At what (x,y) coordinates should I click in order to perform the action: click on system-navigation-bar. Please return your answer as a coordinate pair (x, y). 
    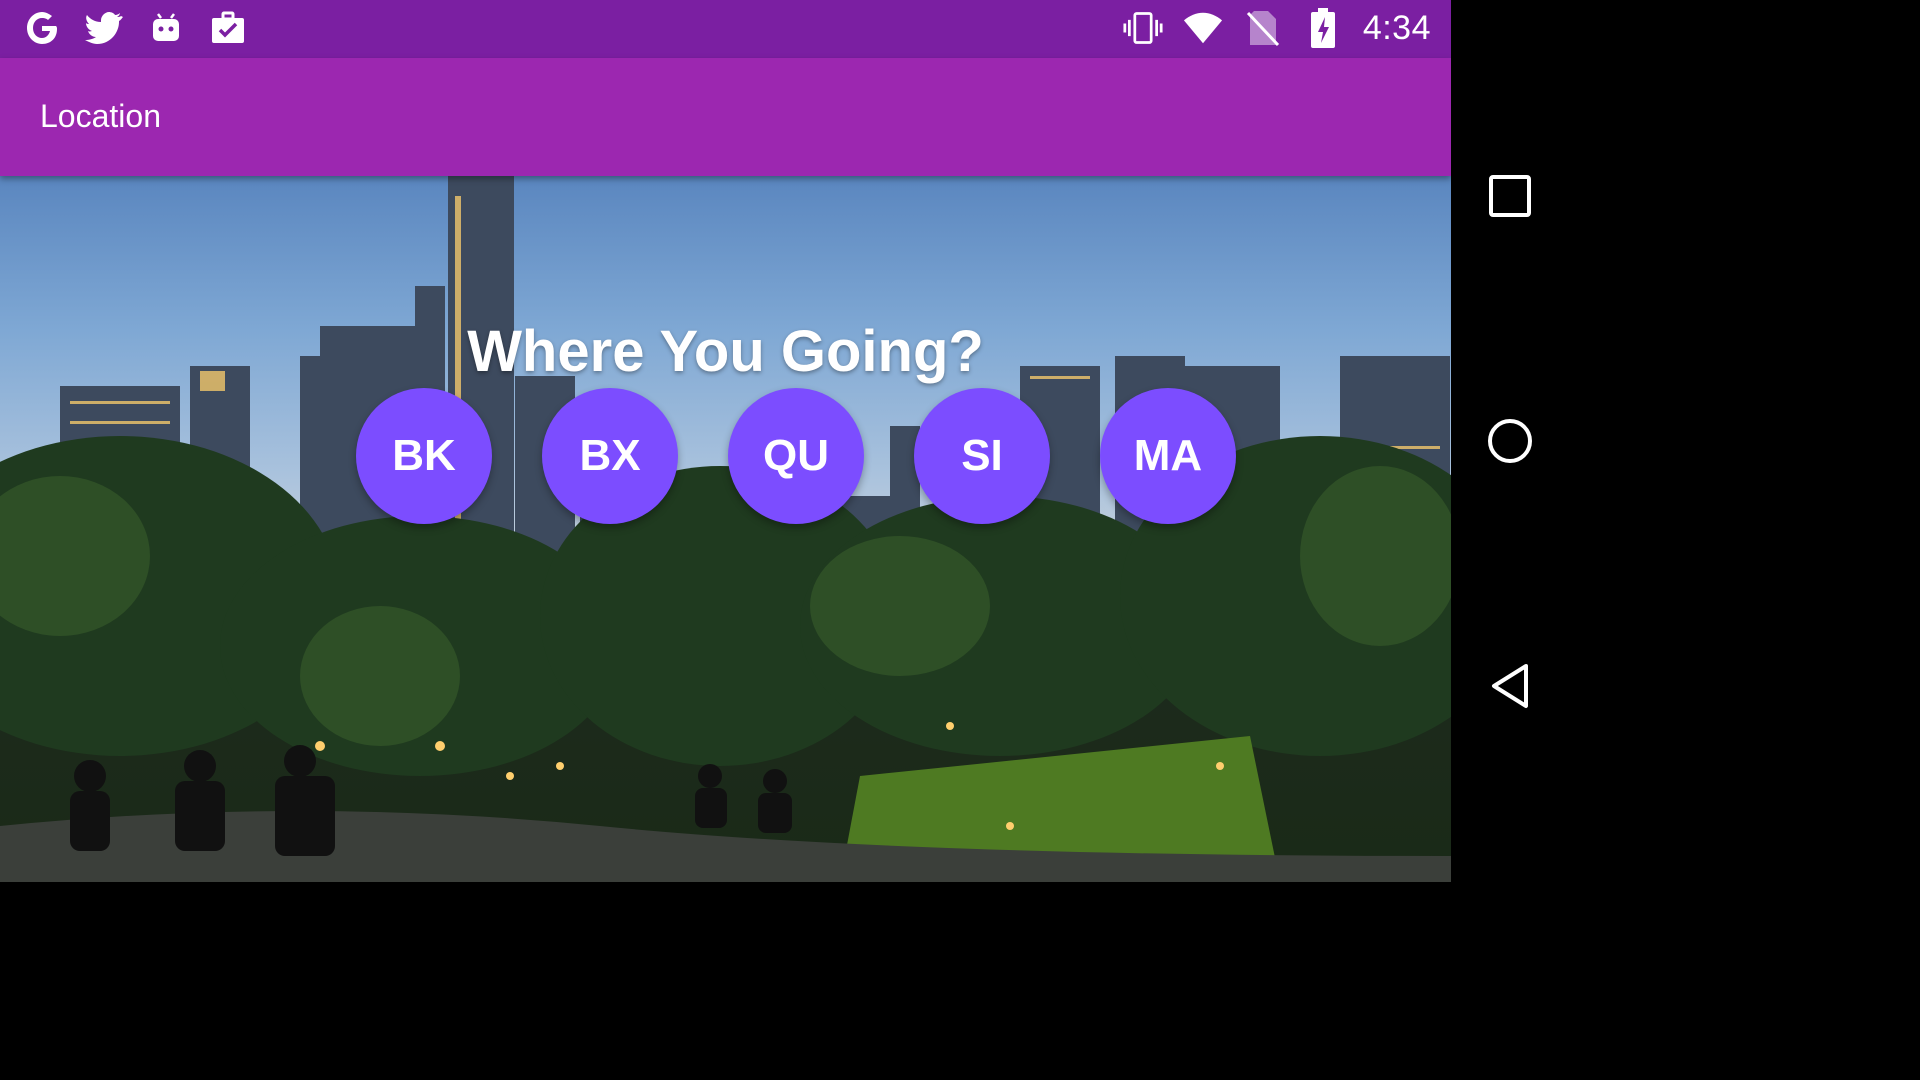
    Looking at the image, I should click on (1509, 441).